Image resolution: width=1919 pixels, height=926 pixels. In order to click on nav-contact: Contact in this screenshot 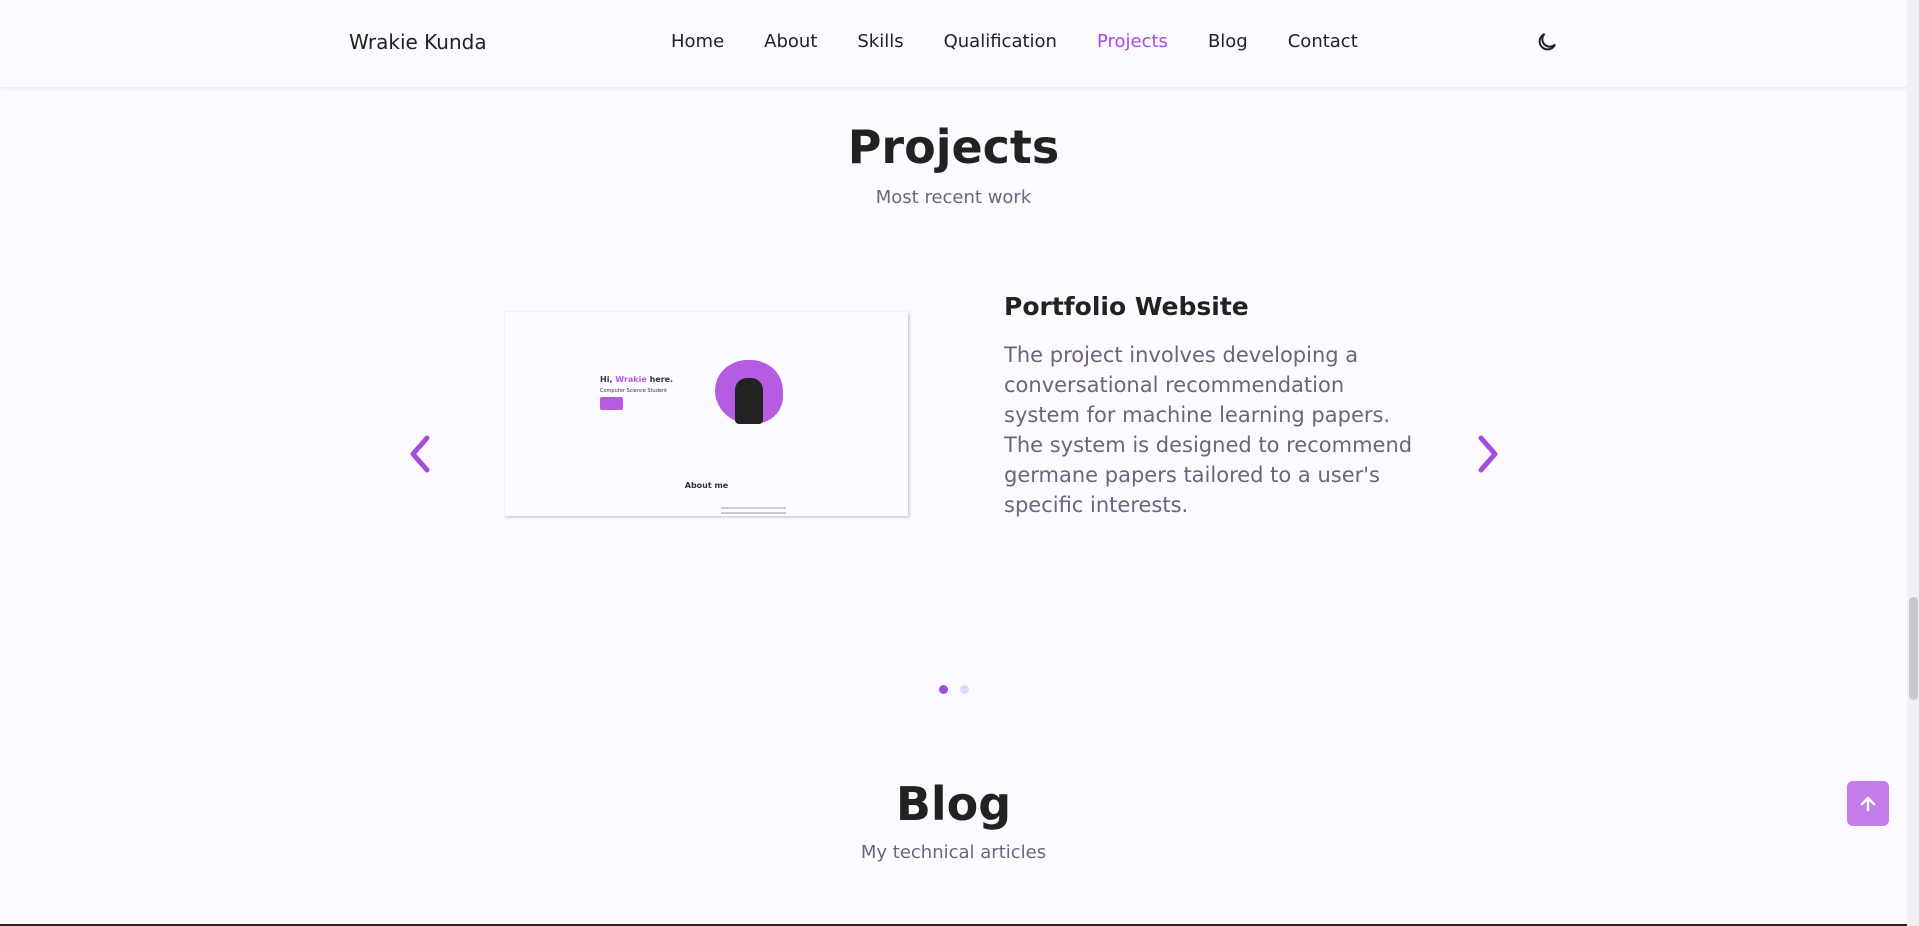, I will do `click(1323, 41)`.